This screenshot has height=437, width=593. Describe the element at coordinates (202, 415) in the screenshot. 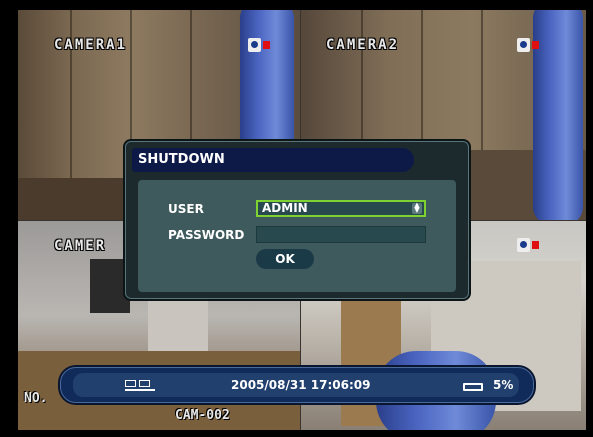

I see `camera-id-label: CAM-002` at that location.